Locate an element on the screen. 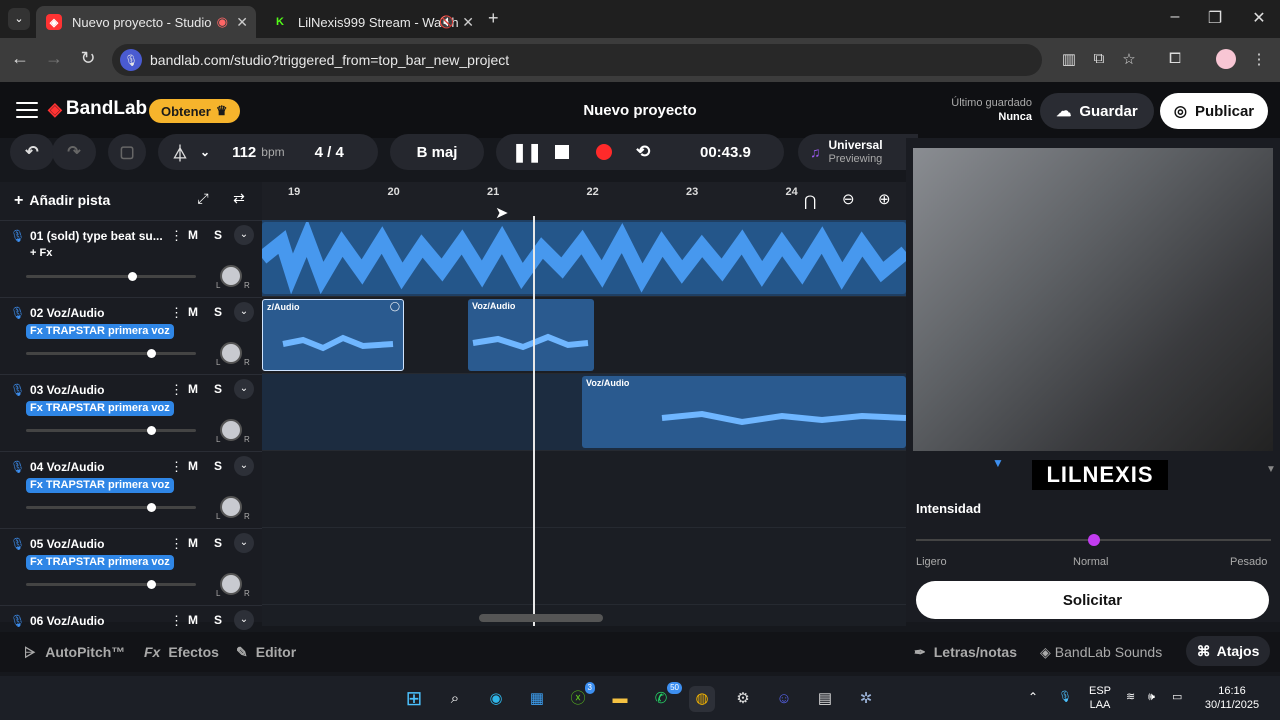  autopitch-button: ⩥ AutoPitch™ is located at coordinates (74, 652).